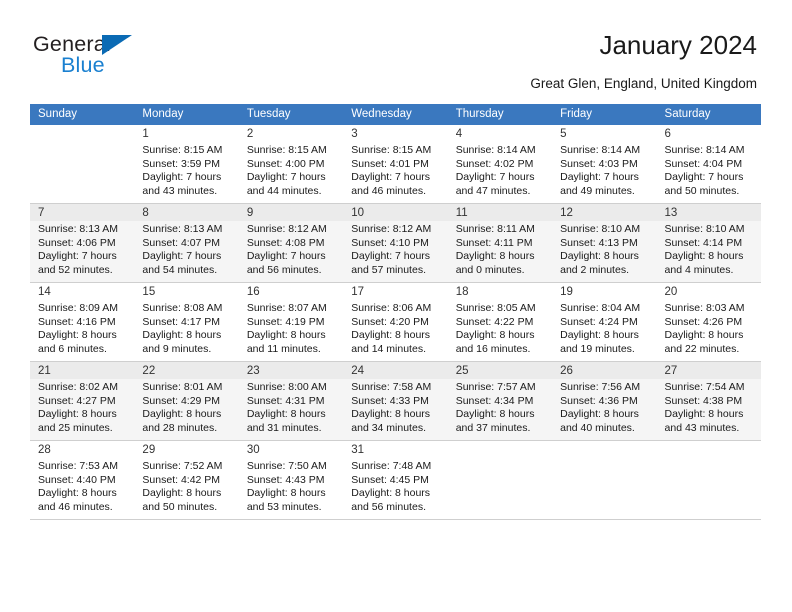 The width and height of the screenshot is (792, 612). I want to click on daylight-duration-line2: and 52 minutes., so click(75, 269).